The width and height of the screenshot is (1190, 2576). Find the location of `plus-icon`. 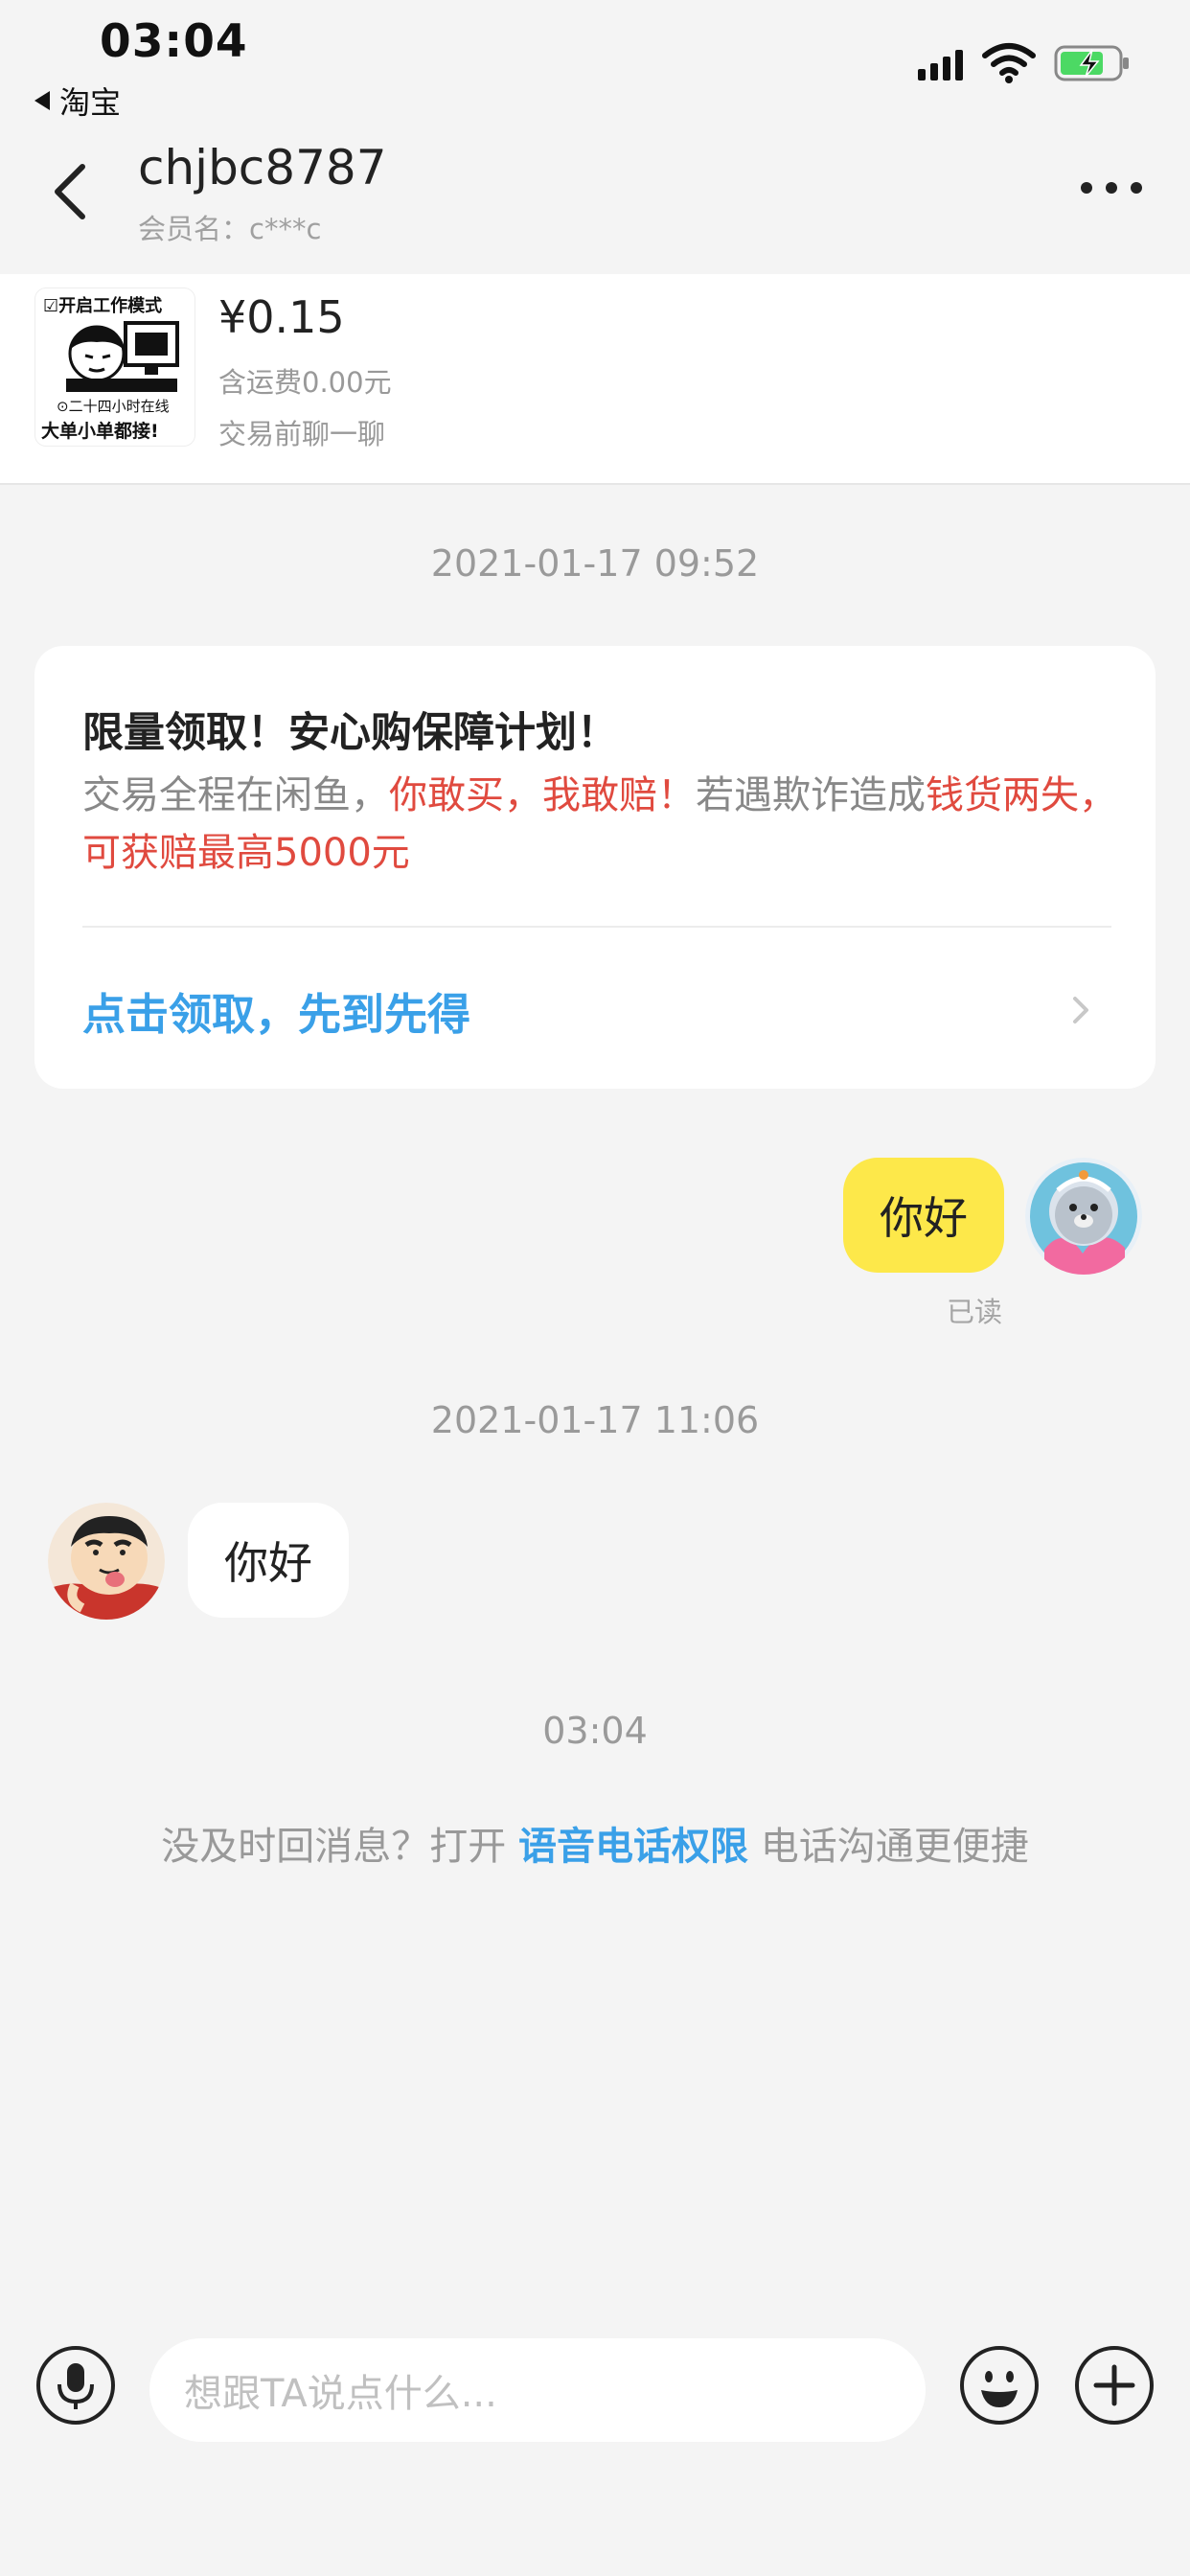

plus-icon is located at coordinates (1114, 2385).